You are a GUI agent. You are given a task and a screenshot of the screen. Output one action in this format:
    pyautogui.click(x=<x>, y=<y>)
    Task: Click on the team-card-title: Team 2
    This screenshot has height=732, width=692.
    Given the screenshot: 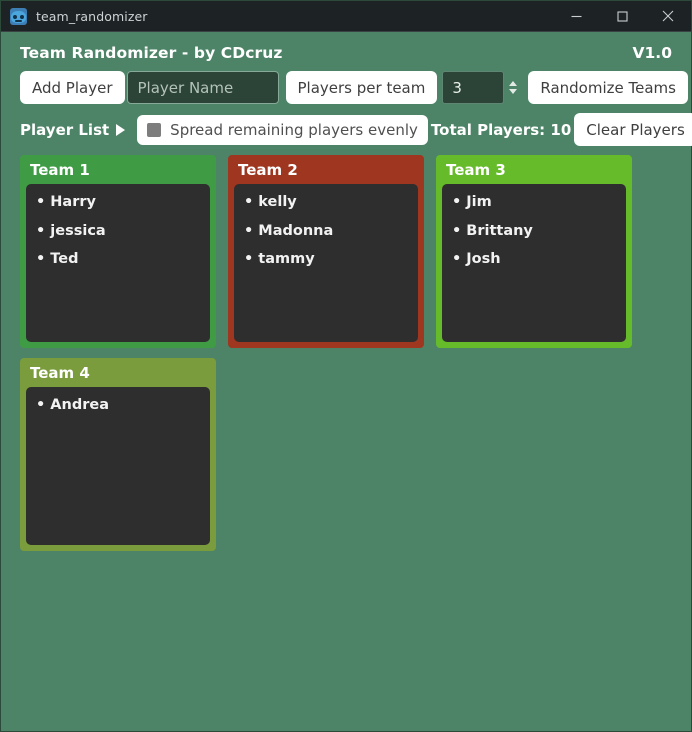 What is the action you would take?
    pyautogui.click(x=268, y=170)
    